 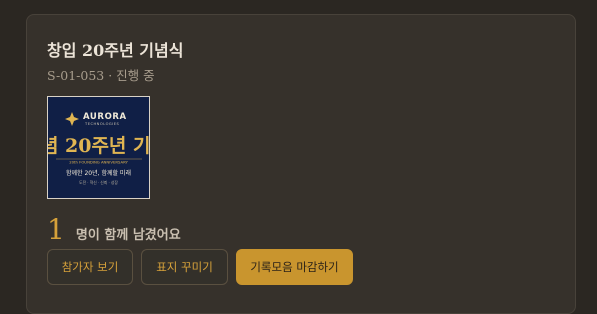 What do you see at coordinates (294, 267) in the screenshot?
I see `close-collection-button: 기록모음 마감하기` at bounding box center [294, 267].